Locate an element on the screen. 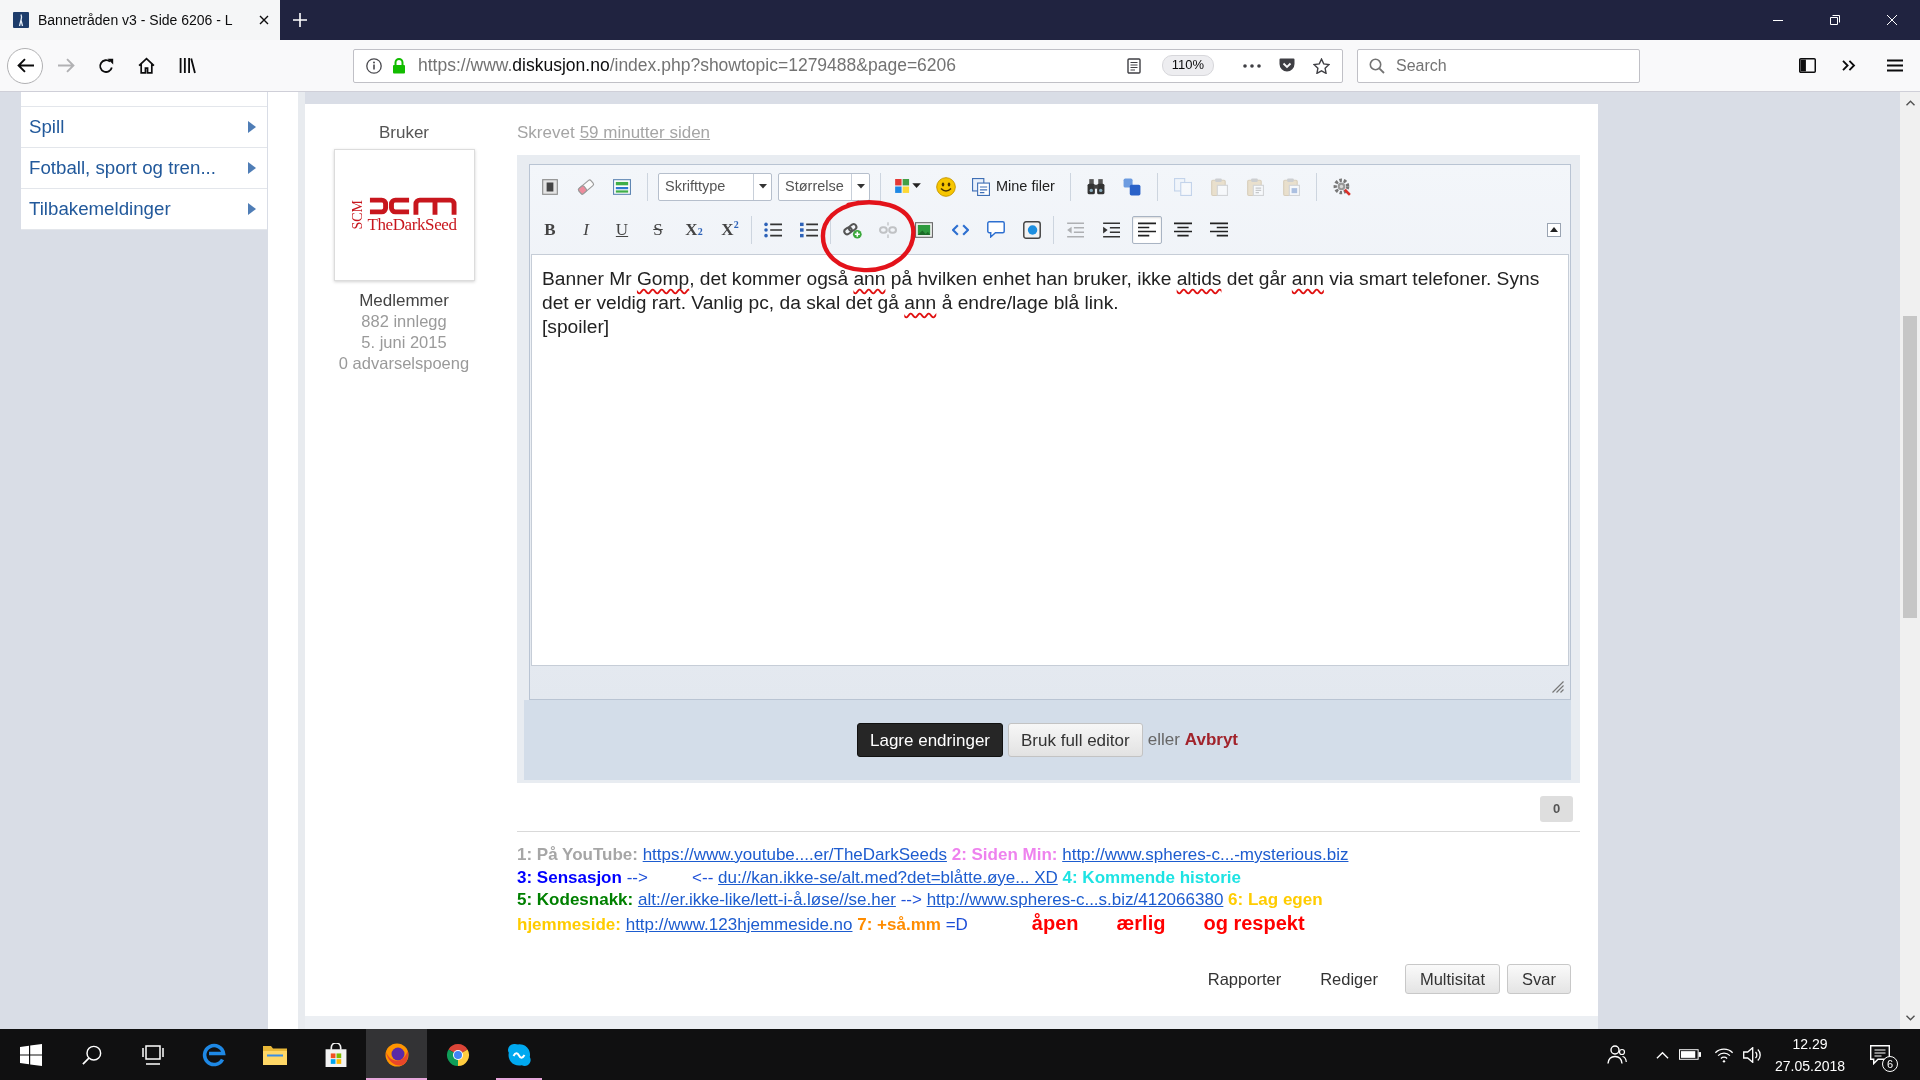 The image size is (1920, 1080). search-field: Search is located at coordinates (1498, 65).